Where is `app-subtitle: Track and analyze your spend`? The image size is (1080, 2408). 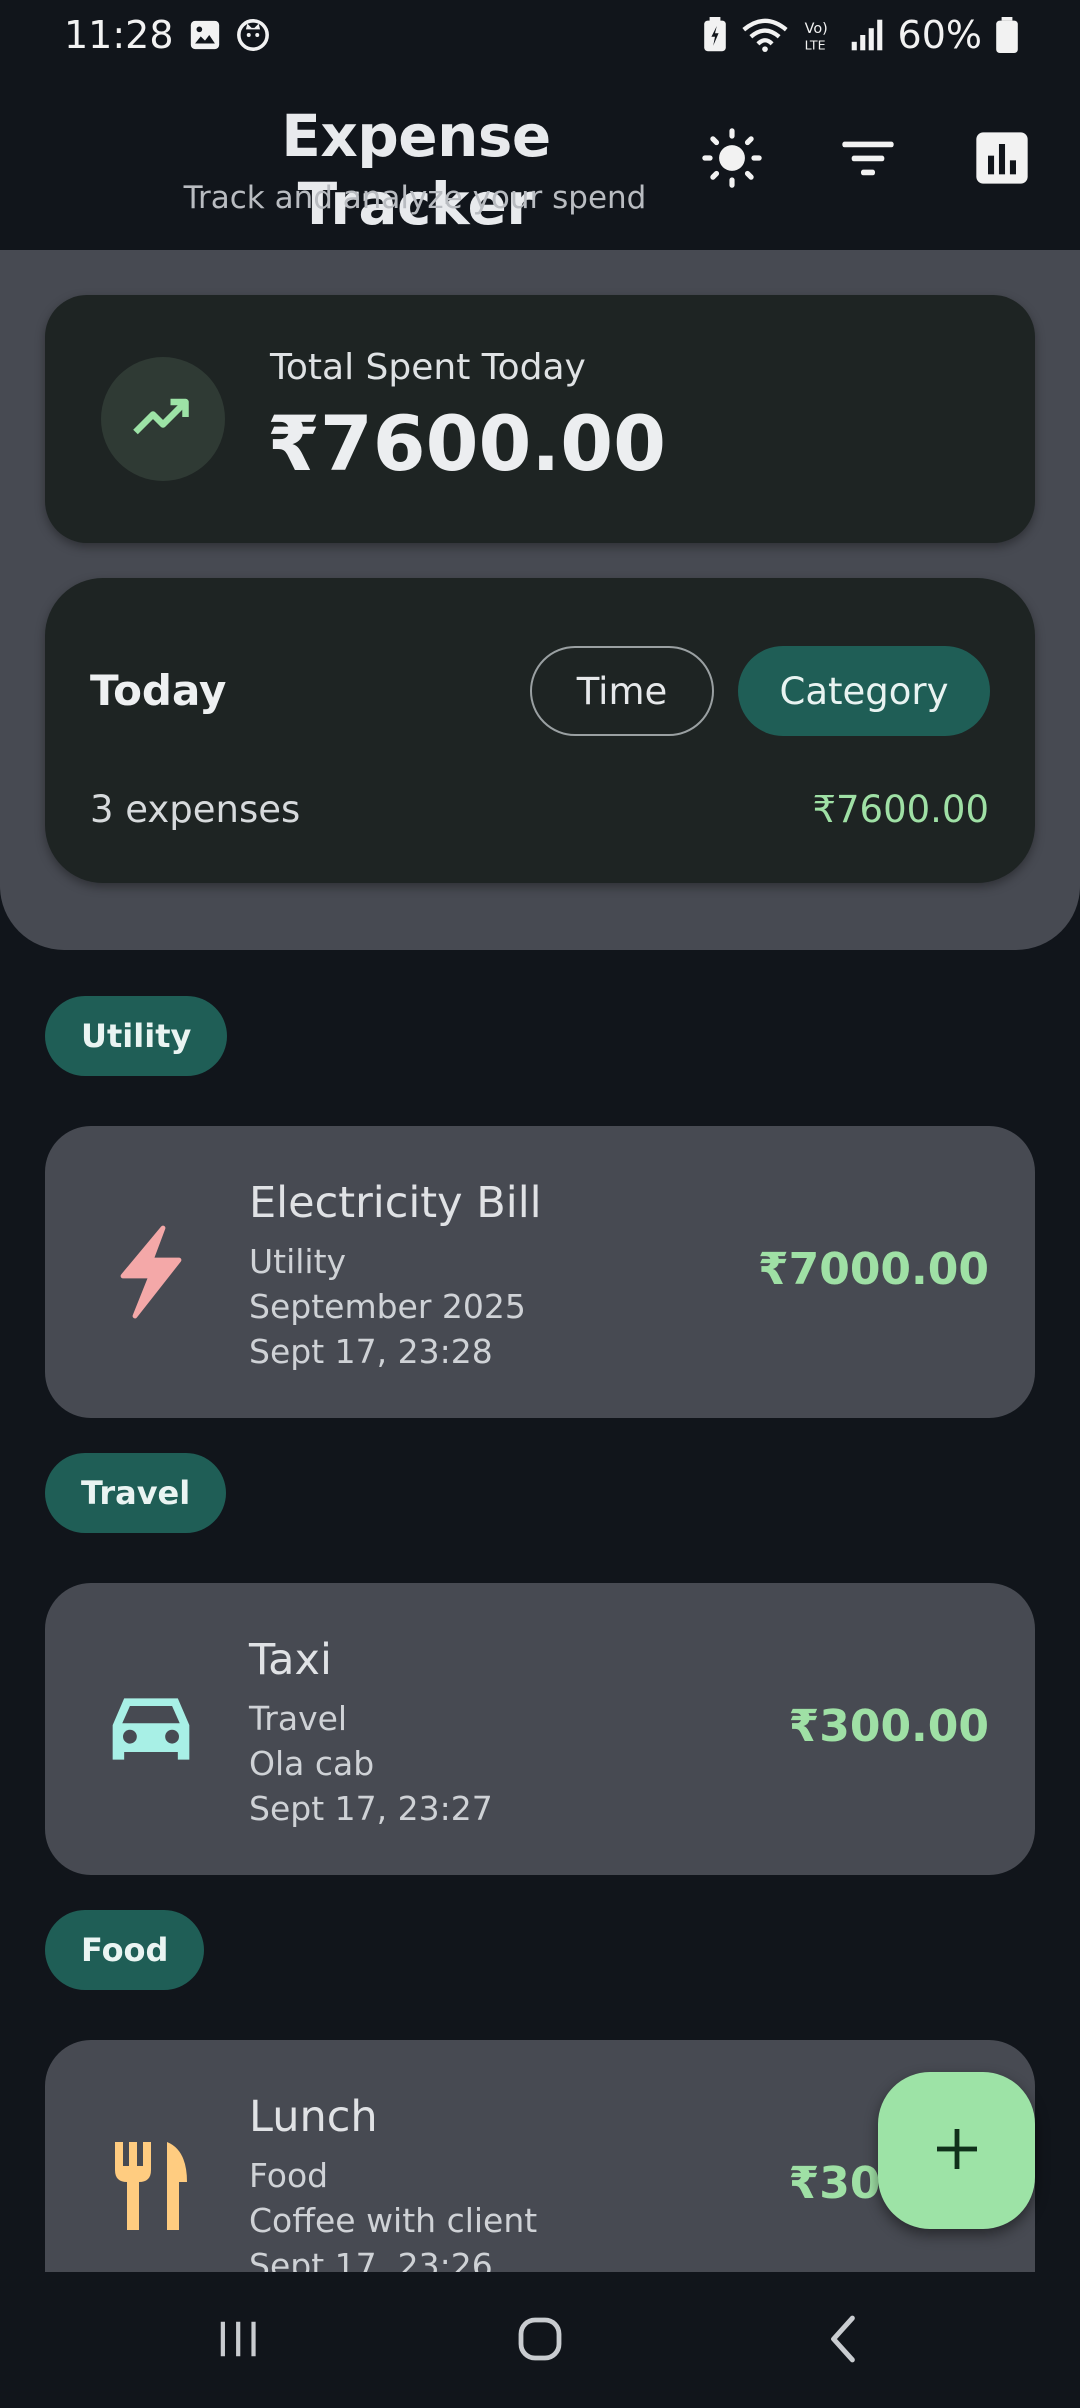 app-subtitle: Track and analyze your spend is located at coordinates (415, 198).